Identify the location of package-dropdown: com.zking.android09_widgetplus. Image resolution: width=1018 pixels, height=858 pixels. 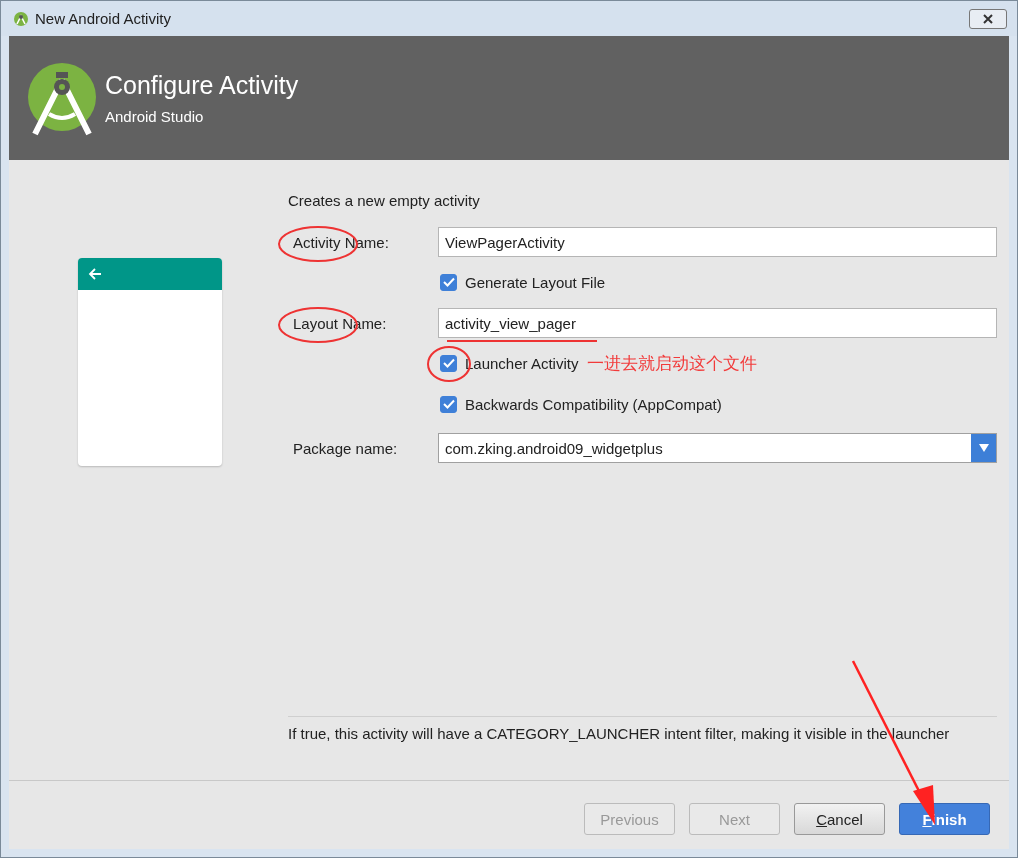
(717, 448).